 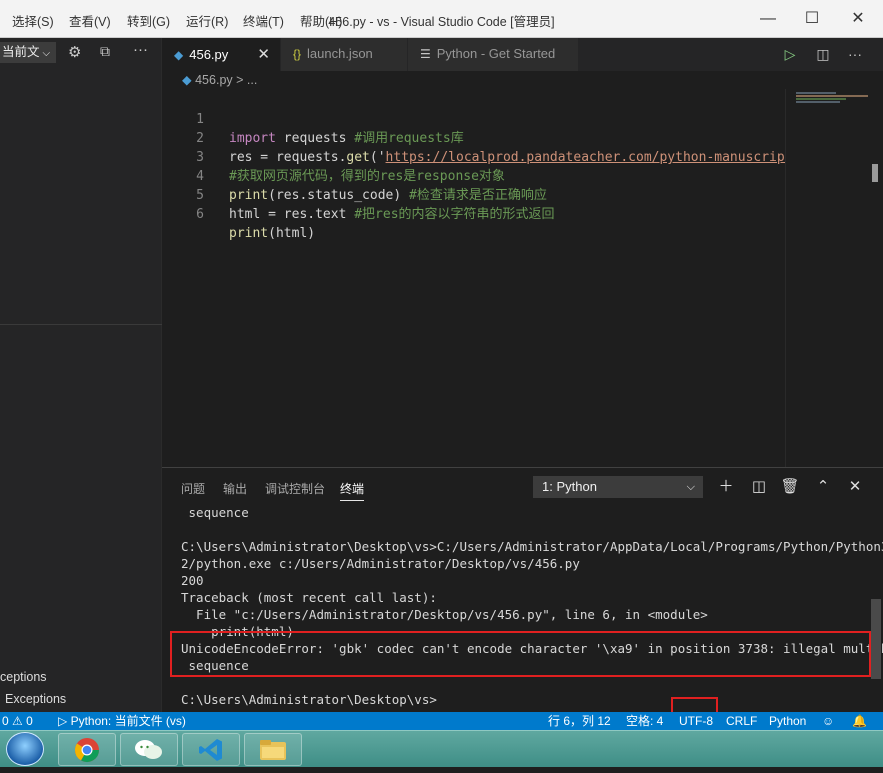 I want to click on breakpoint-item: Exceptions, so click(x=35, y=699).